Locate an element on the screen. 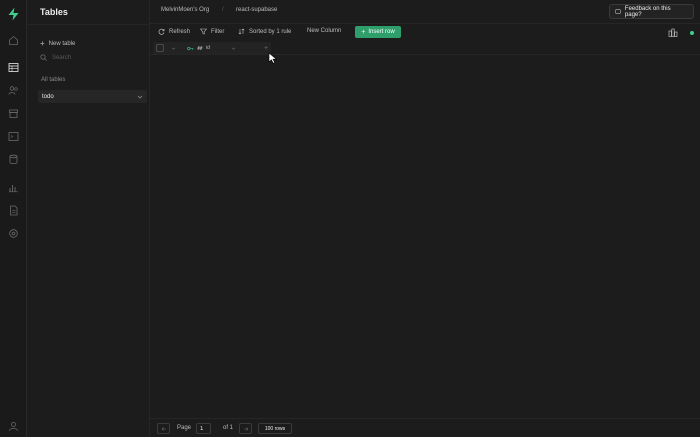  rows-per-page-select: 100 rows is located at coordinates (275, 428).